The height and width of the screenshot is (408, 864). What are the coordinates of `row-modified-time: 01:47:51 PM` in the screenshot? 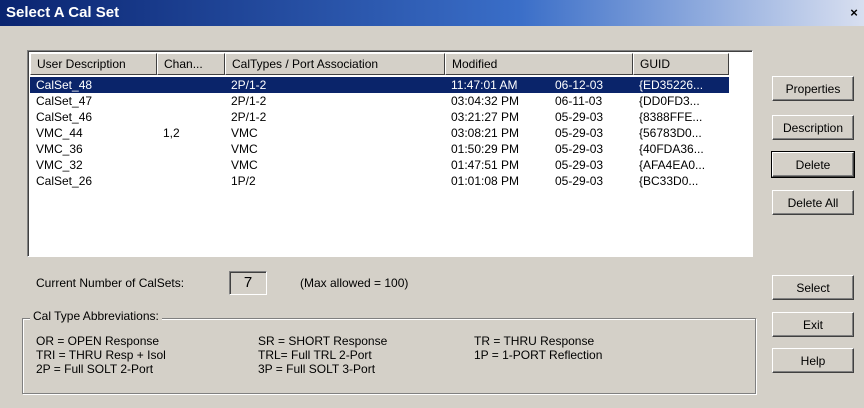 It's located at (485, 165).